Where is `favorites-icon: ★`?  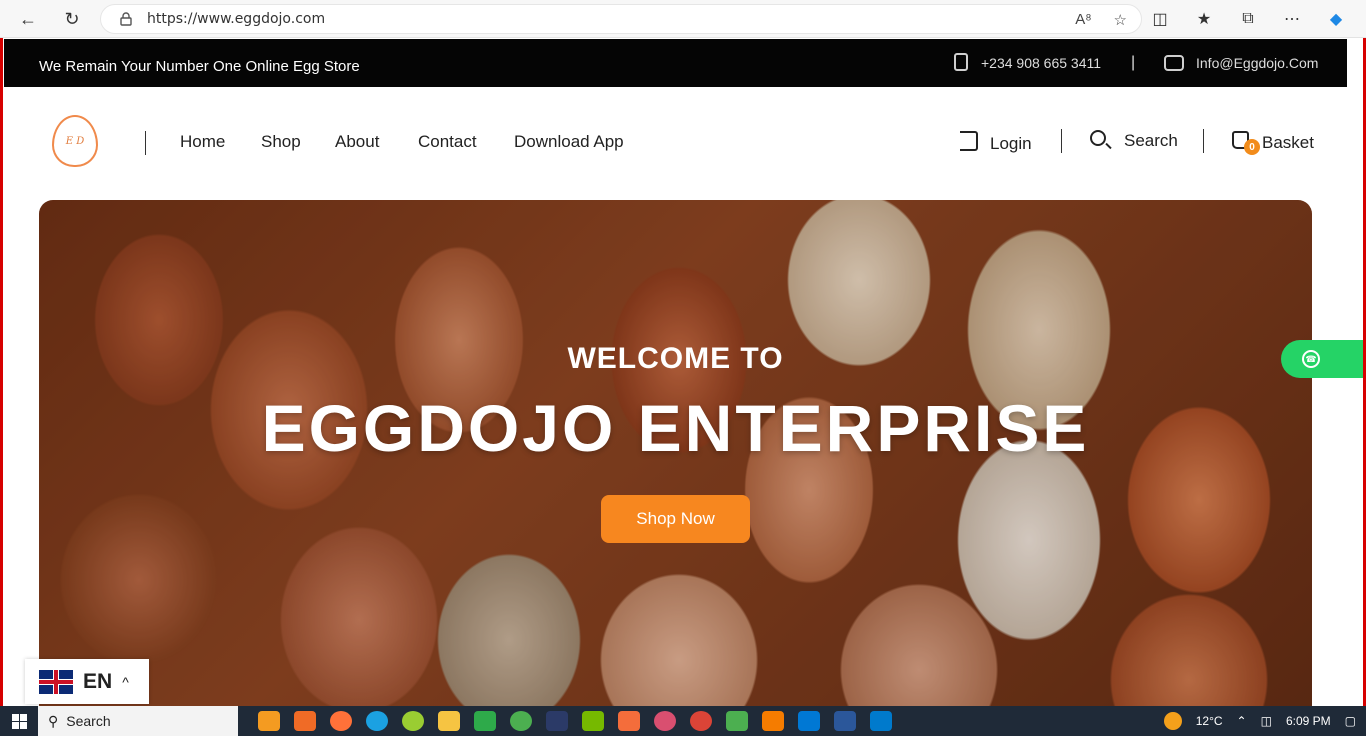 favorites-icon: ★ is located at coordinates (1204, 19).